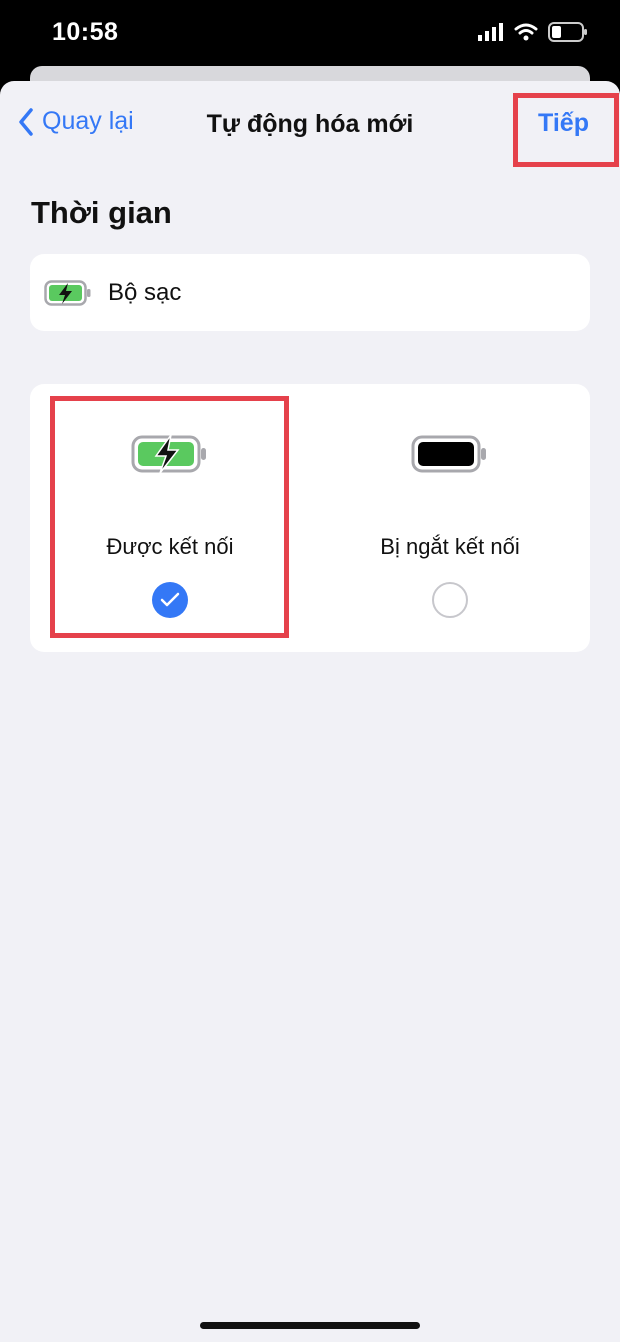  Describe the element at coordinates (450, 454) in the screenshot. I see `battery-full-icon` at that location.